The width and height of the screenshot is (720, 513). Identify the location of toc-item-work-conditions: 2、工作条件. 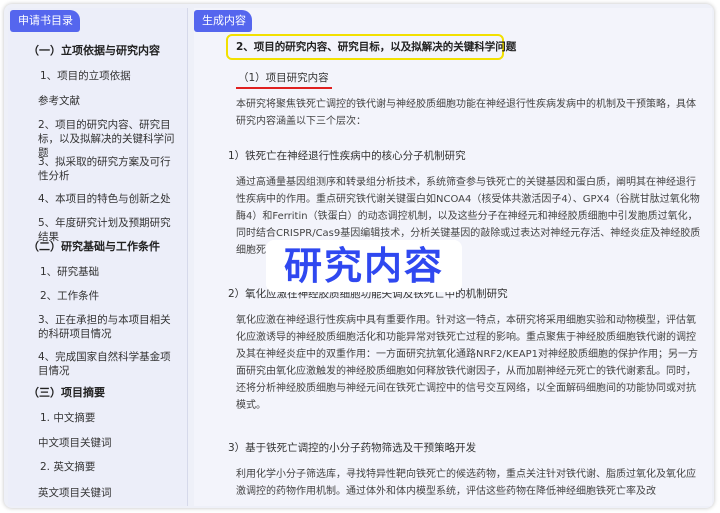
(113, 296).